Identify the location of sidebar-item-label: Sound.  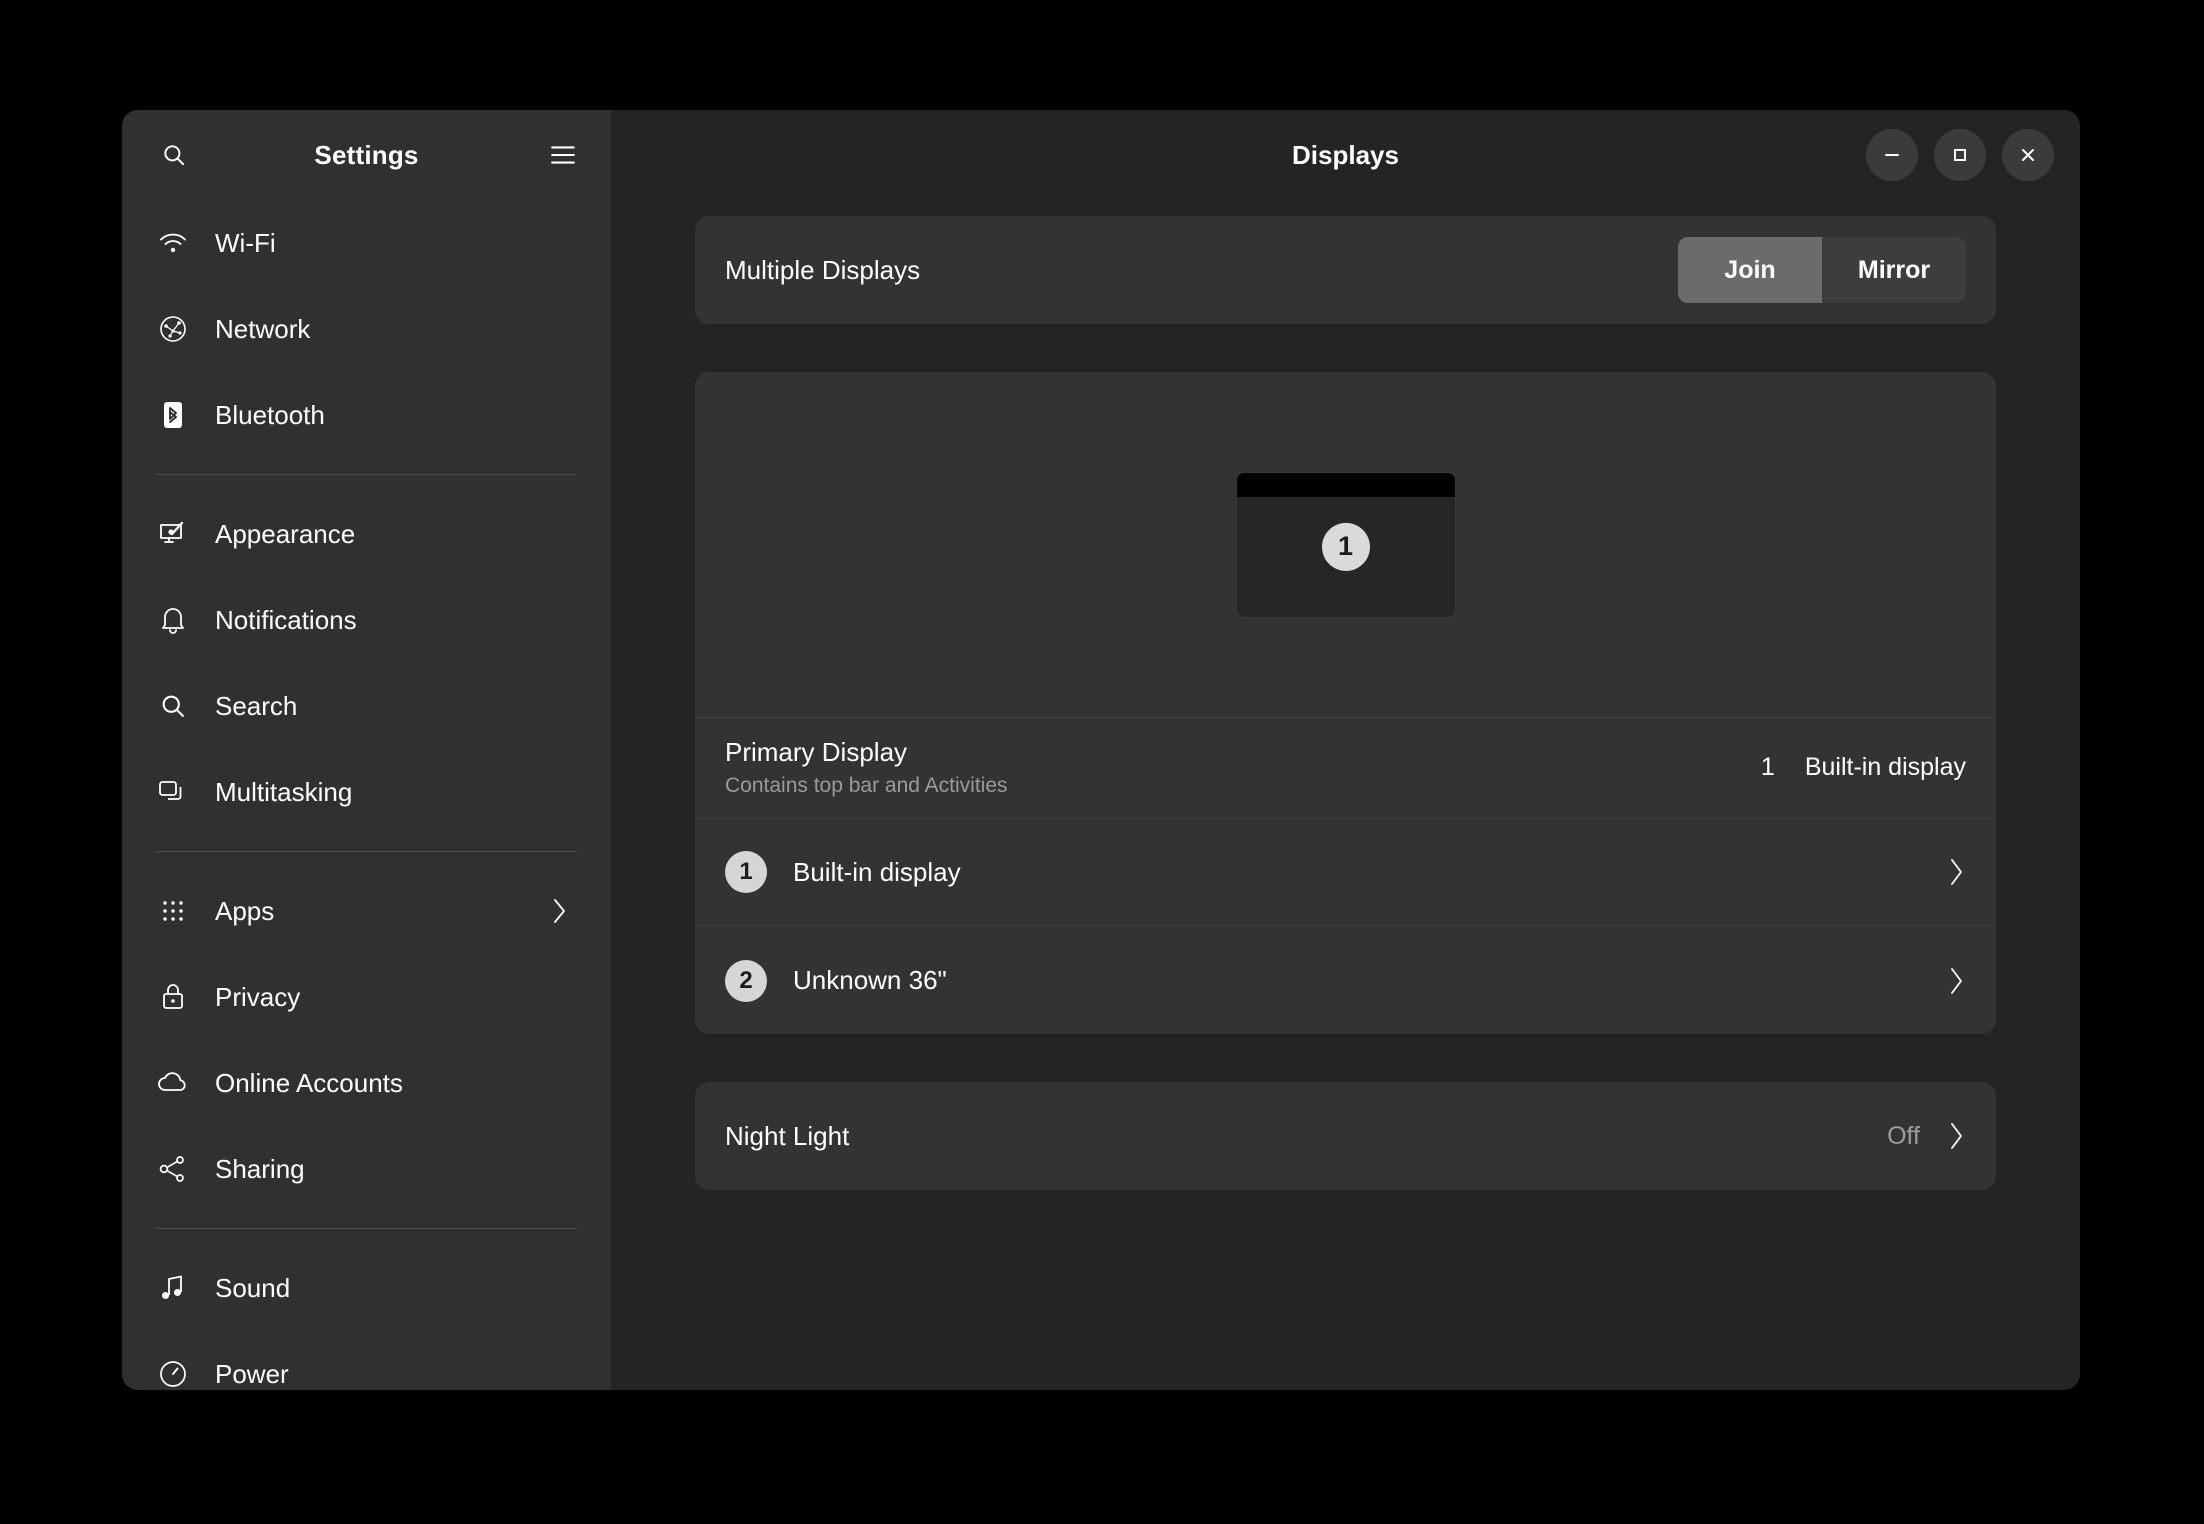
(253, 1287).